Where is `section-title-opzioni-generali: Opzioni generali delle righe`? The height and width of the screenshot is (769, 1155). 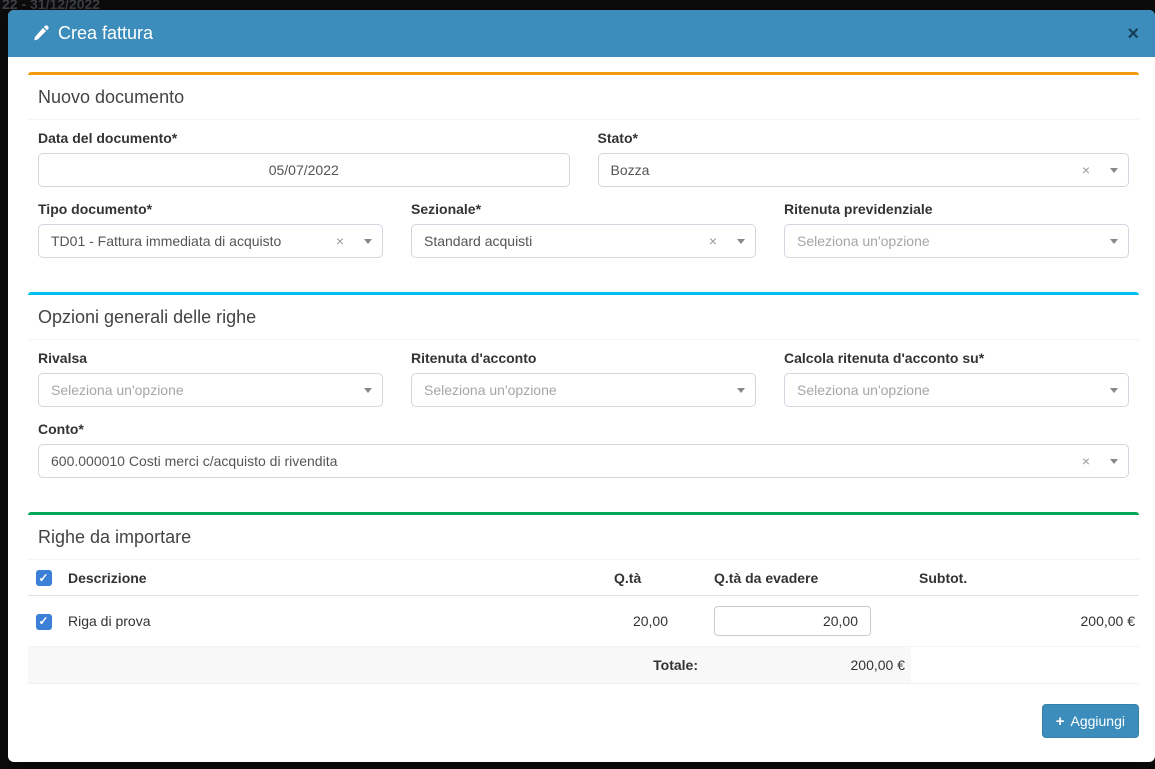 section-title-opzioni-generali: Opzioni generali delle righe is located at coordinates (583, 317).